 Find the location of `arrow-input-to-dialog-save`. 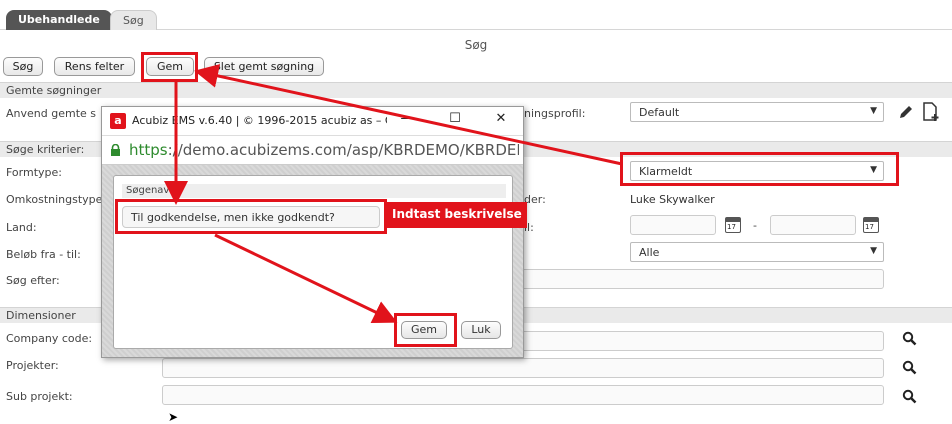

arrow-input-to-dialog-save is located at coordinates (306, 278).